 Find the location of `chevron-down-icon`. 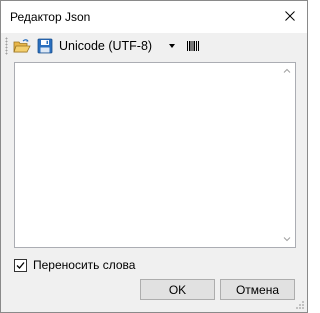

chevron-down-icon is located at coordinates (172, 46).